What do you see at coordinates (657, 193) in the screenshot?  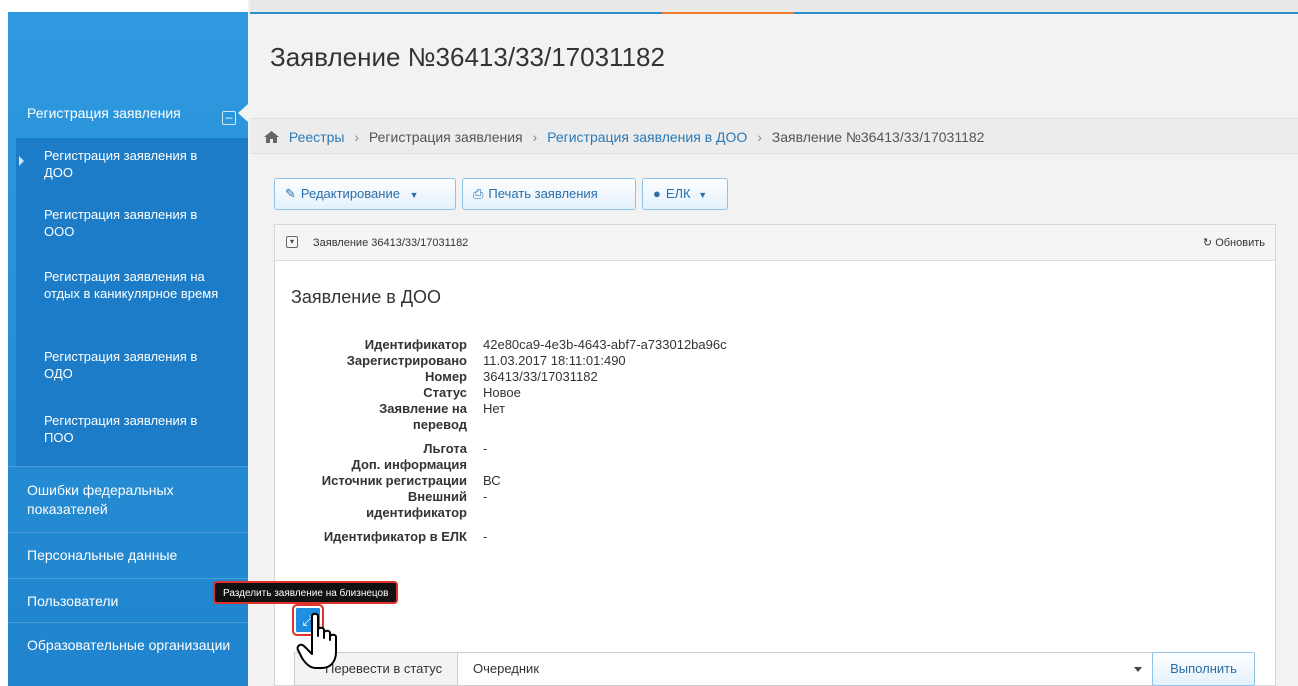 I see `user-icon: ●` at bounding box center [657, 193].